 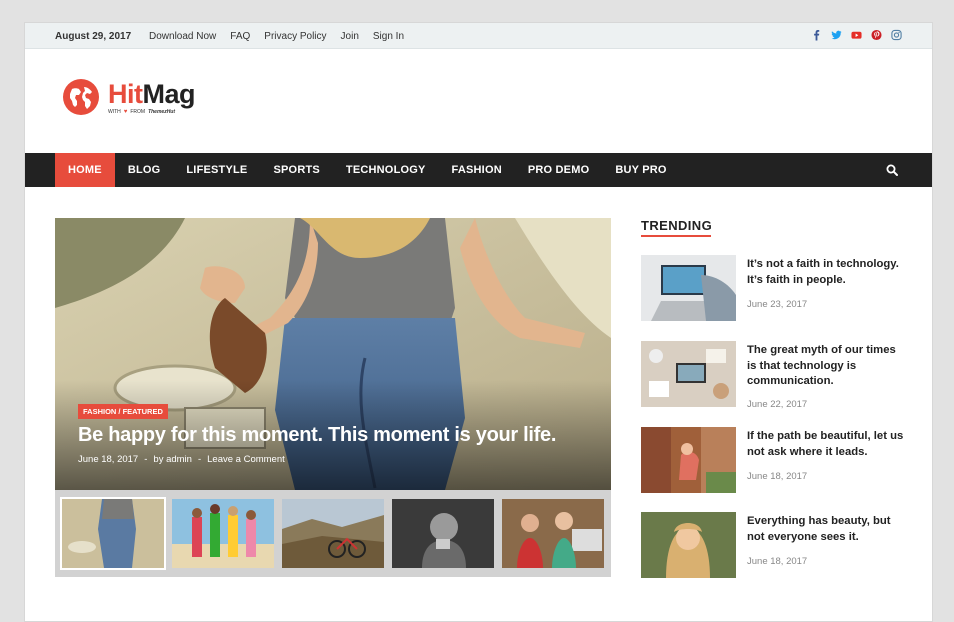 I want to click on heart-icon: ♥, so click(x=125, y=112).